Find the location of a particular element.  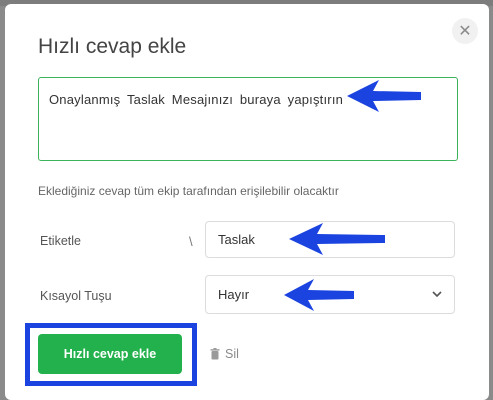

shortcut-label: Kısayol Tuşu is located at coordinates (76, 296).